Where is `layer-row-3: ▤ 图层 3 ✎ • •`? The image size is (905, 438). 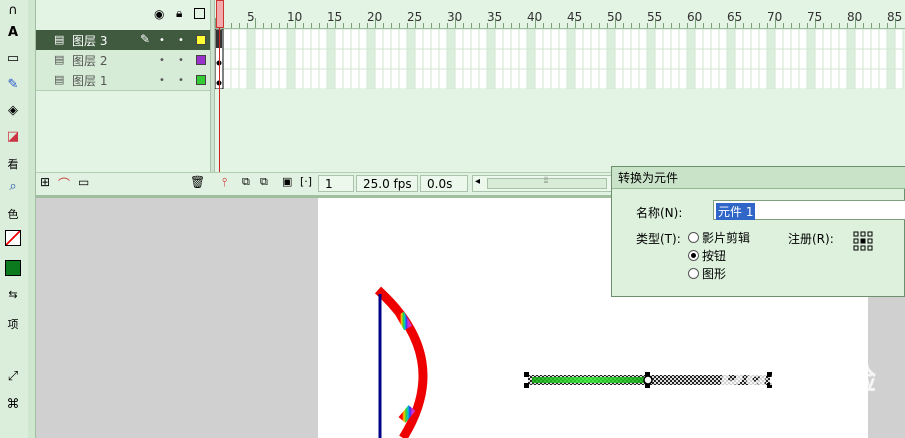 layer-row-3: ▤ 图层 3 ✎ • • is located at coordinates (123, 40).